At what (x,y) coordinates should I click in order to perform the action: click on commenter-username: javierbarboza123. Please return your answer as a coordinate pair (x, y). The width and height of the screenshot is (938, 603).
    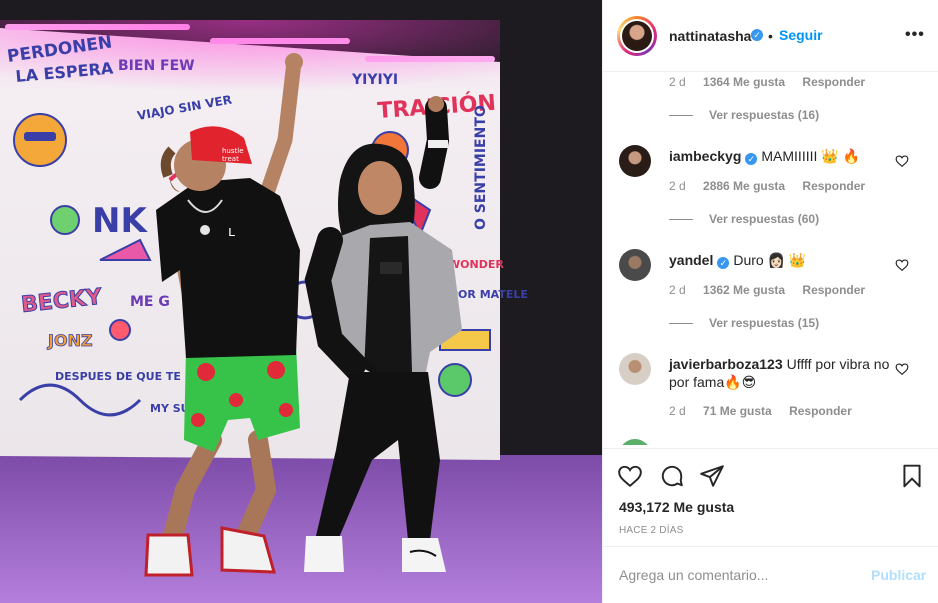
    Looking at the image, I should click on (726, 364).